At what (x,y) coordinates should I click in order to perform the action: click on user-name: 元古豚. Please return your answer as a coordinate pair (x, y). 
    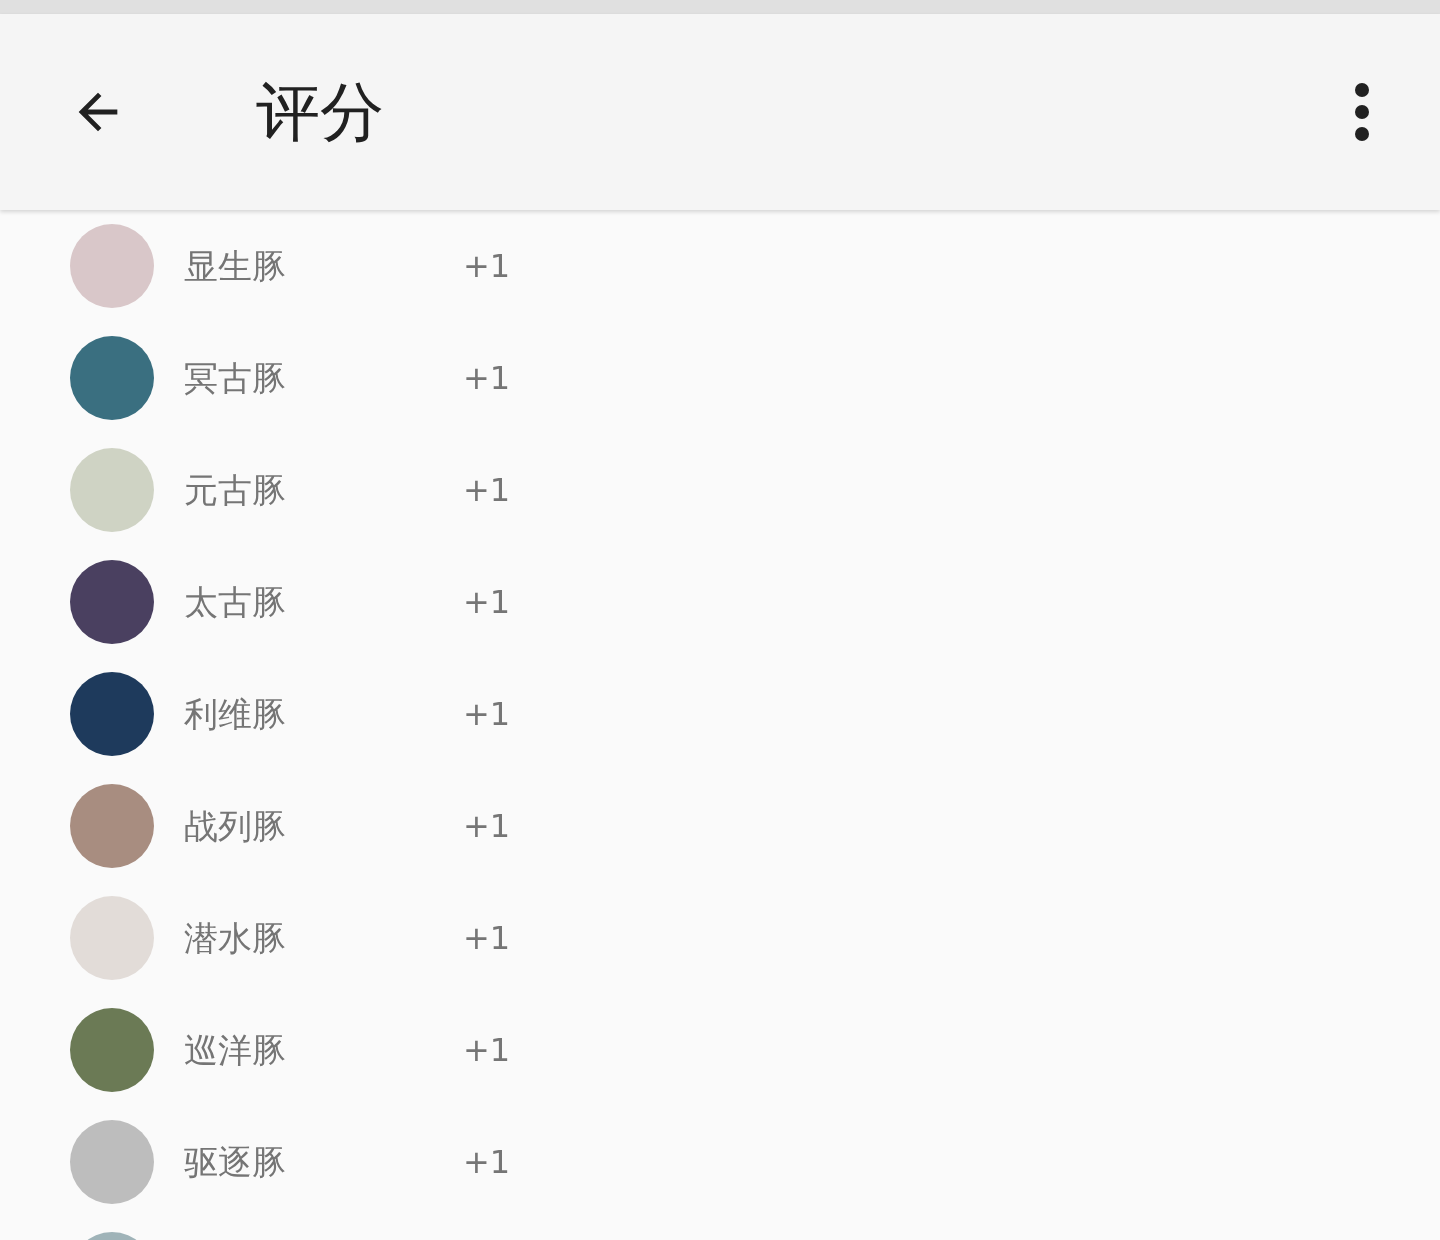
    Looking at the image, I should click on (235, 490).